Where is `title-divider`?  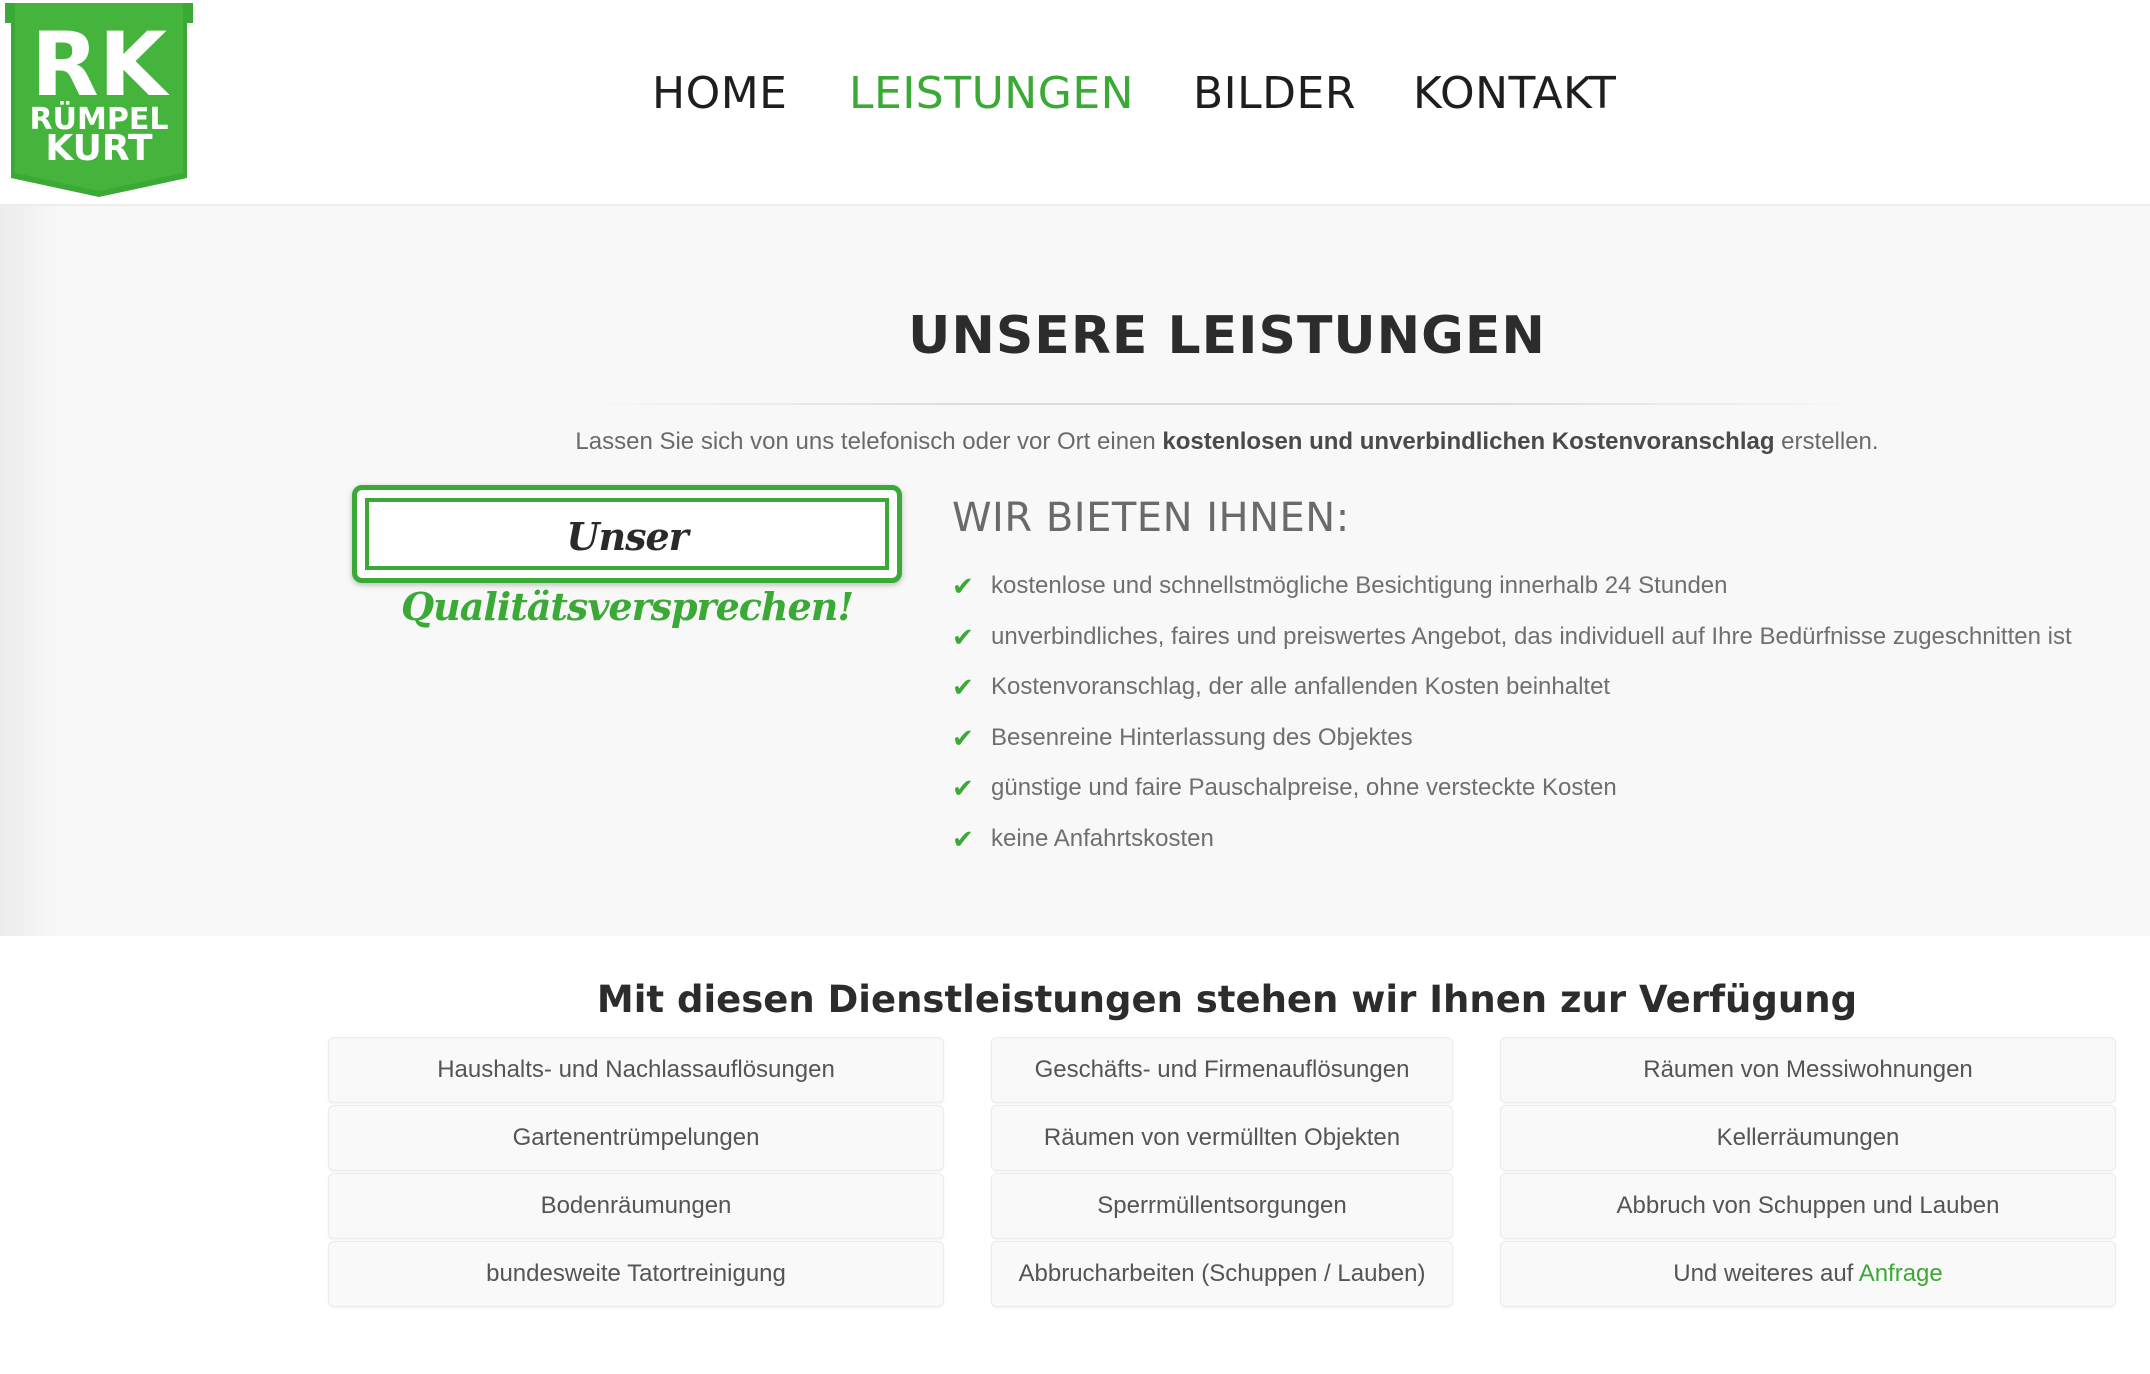
title-divider is located at coordinates (1225, 404).